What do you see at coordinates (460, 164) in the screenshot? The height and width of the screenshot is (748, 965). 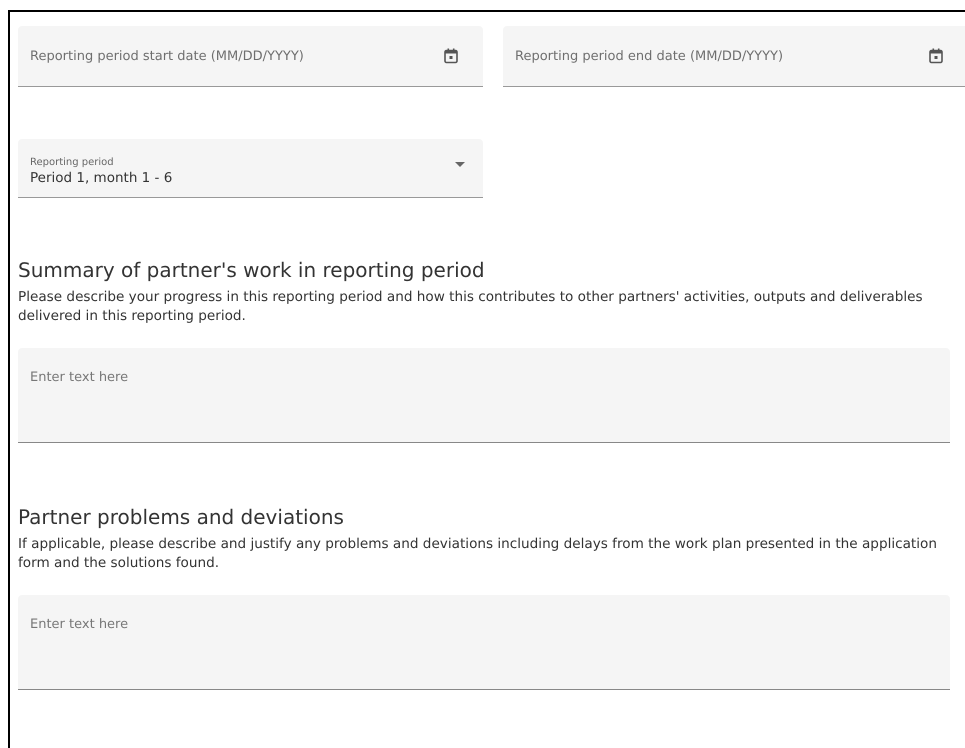 I see `caret-icon` at bounding box center [460, 164].